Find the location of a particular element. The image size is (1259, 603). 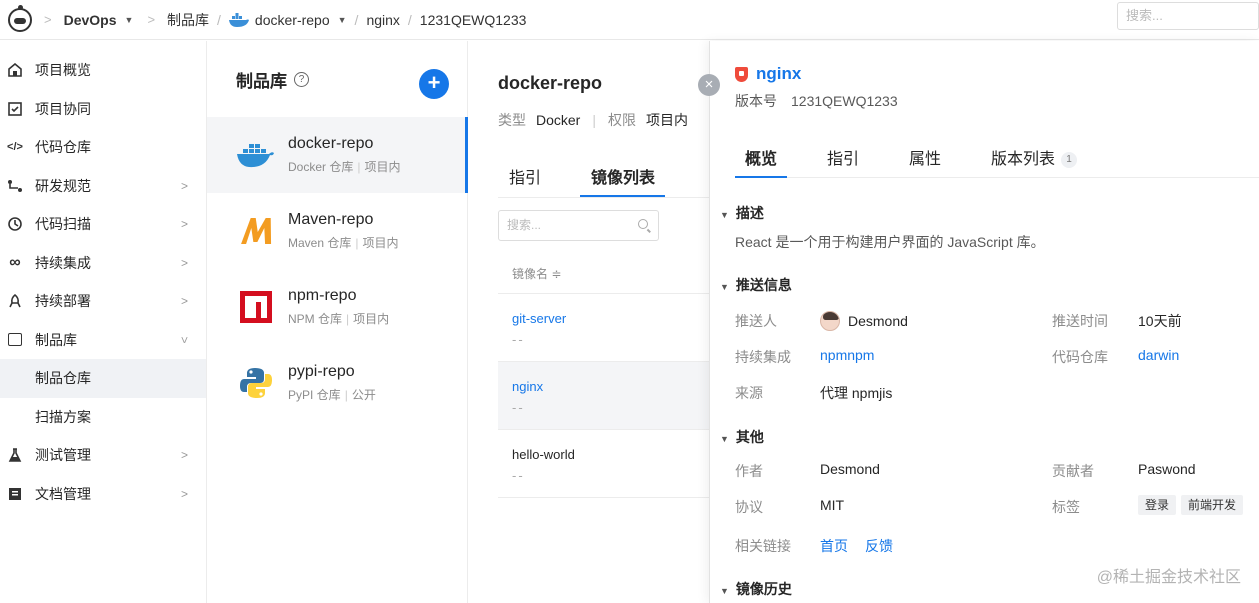

repo-name: docker-repo is located at coordinates (331, 143).